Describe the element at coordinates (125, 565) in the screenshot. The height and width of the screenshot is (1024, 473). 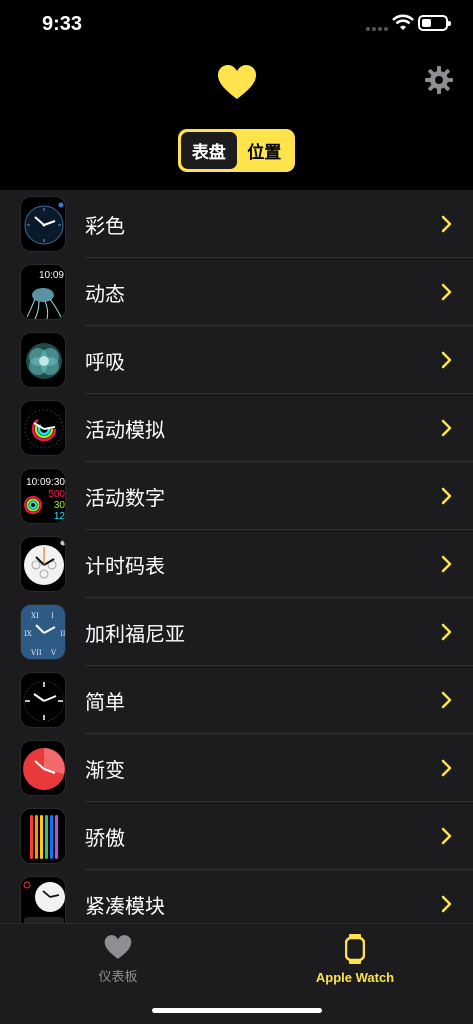
I see `face-label: 计时码表` at that location.